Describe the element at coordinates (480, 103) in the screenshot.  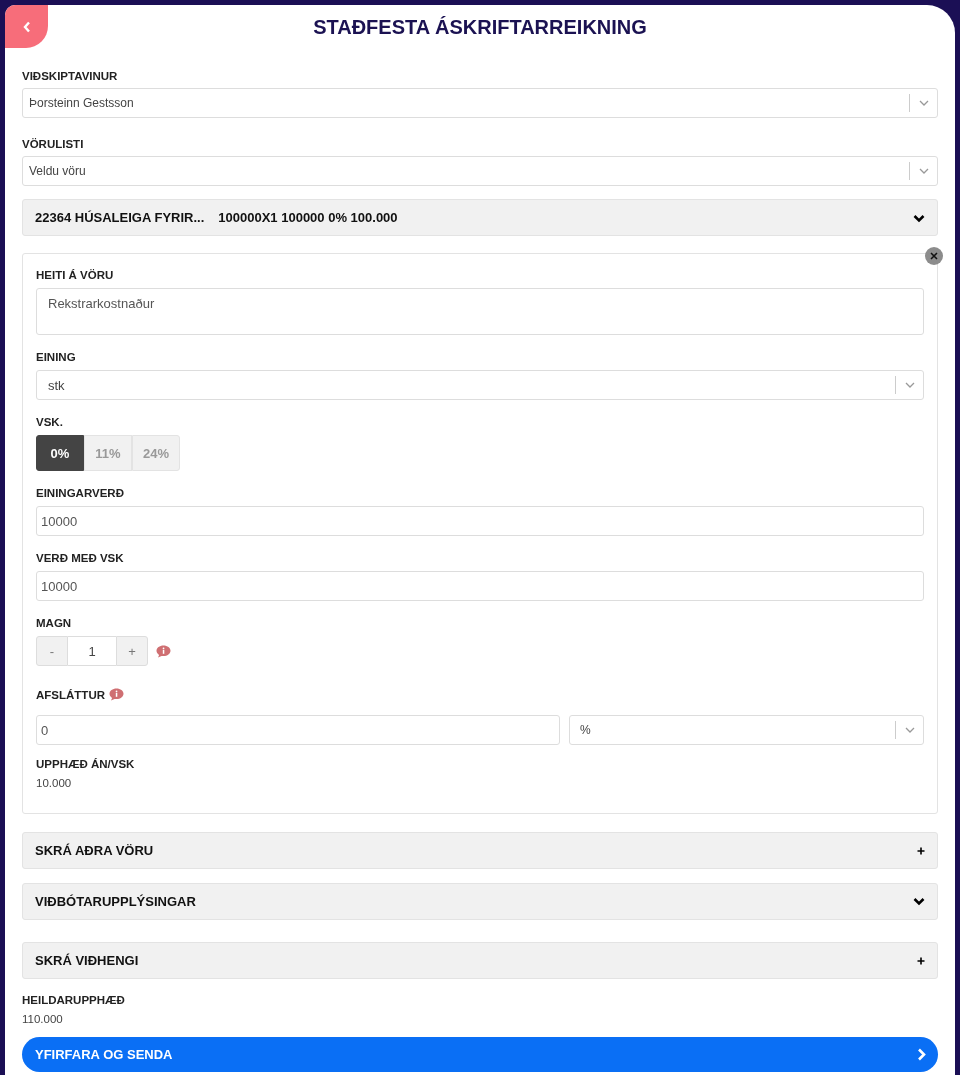
I see `select-field: Þorsteinn Gestsson` at that location.